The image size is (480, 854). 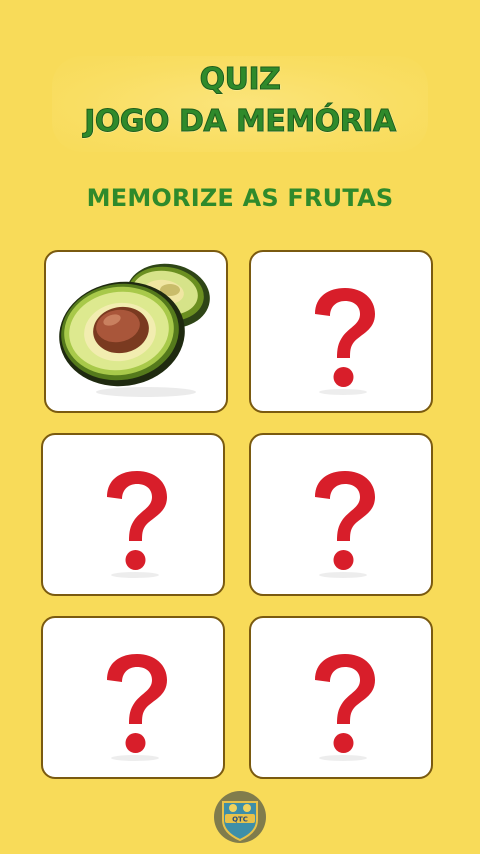 What do you see at coordinates (240, 80) in the screenshot?
I see `quiz-title: QUIZ` at bounding box center [240, 80].